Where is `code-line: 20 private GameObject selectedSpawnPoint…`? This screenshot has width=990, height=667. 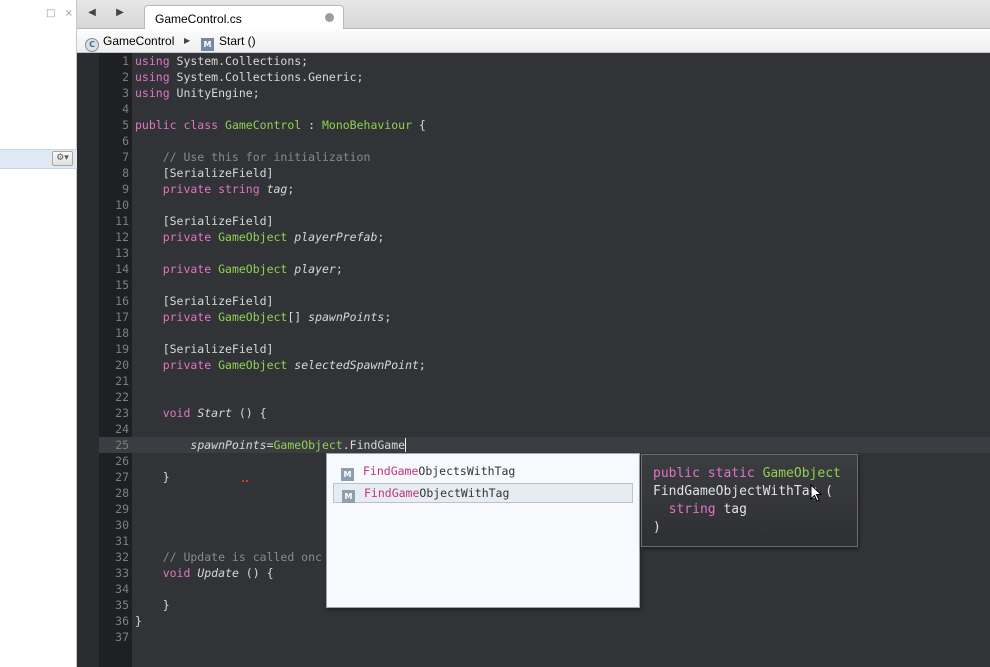 code-line: 20 private GameObject selectedSpawnPoint… is located at coordinates (262, 365).